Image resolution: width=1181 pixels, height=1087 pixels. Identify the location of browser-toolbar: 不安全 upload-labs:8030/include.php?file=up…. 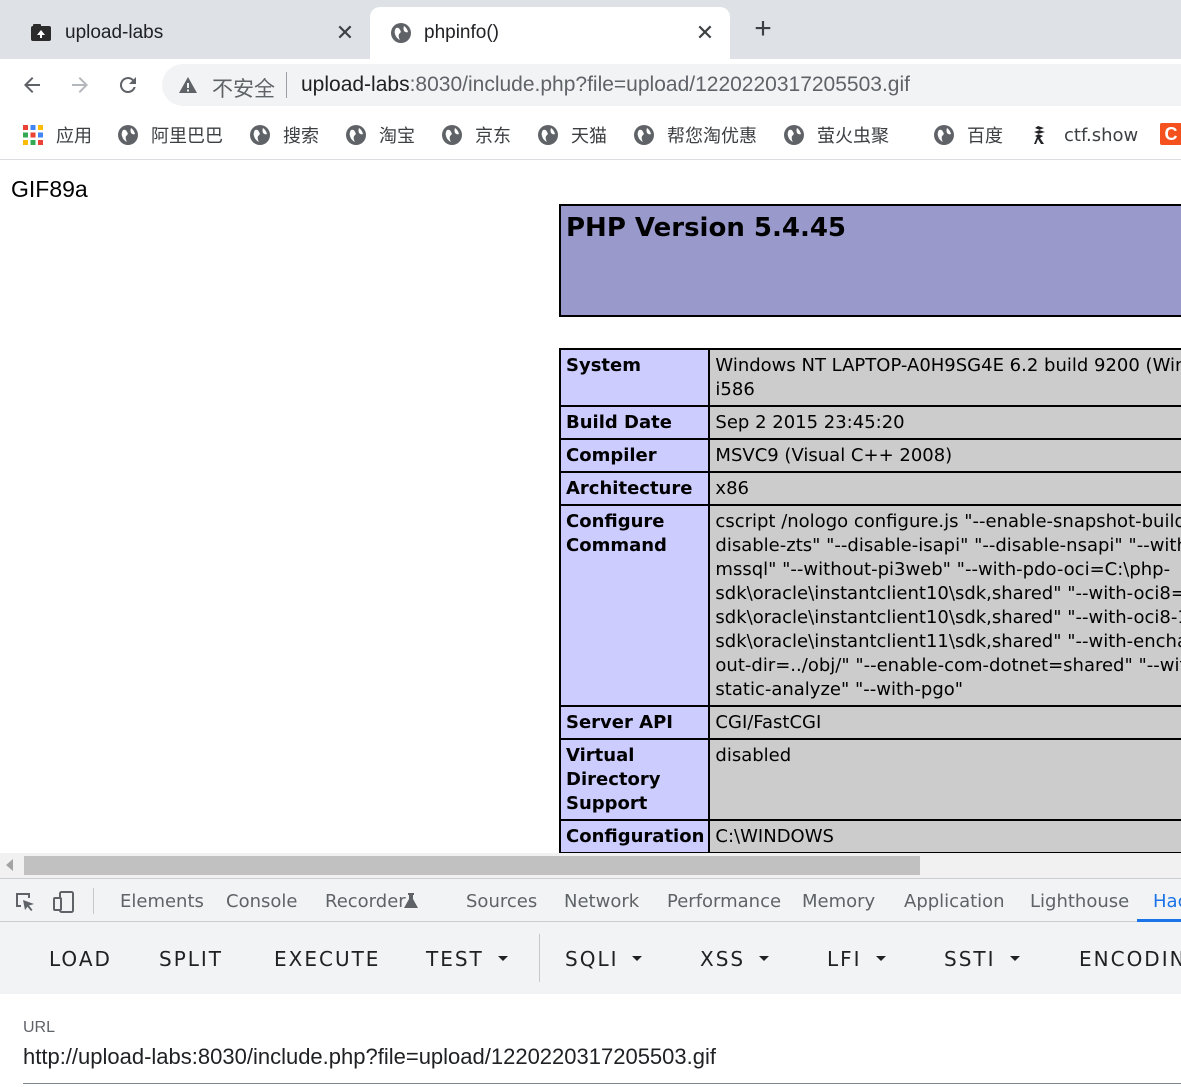
(590, 85).